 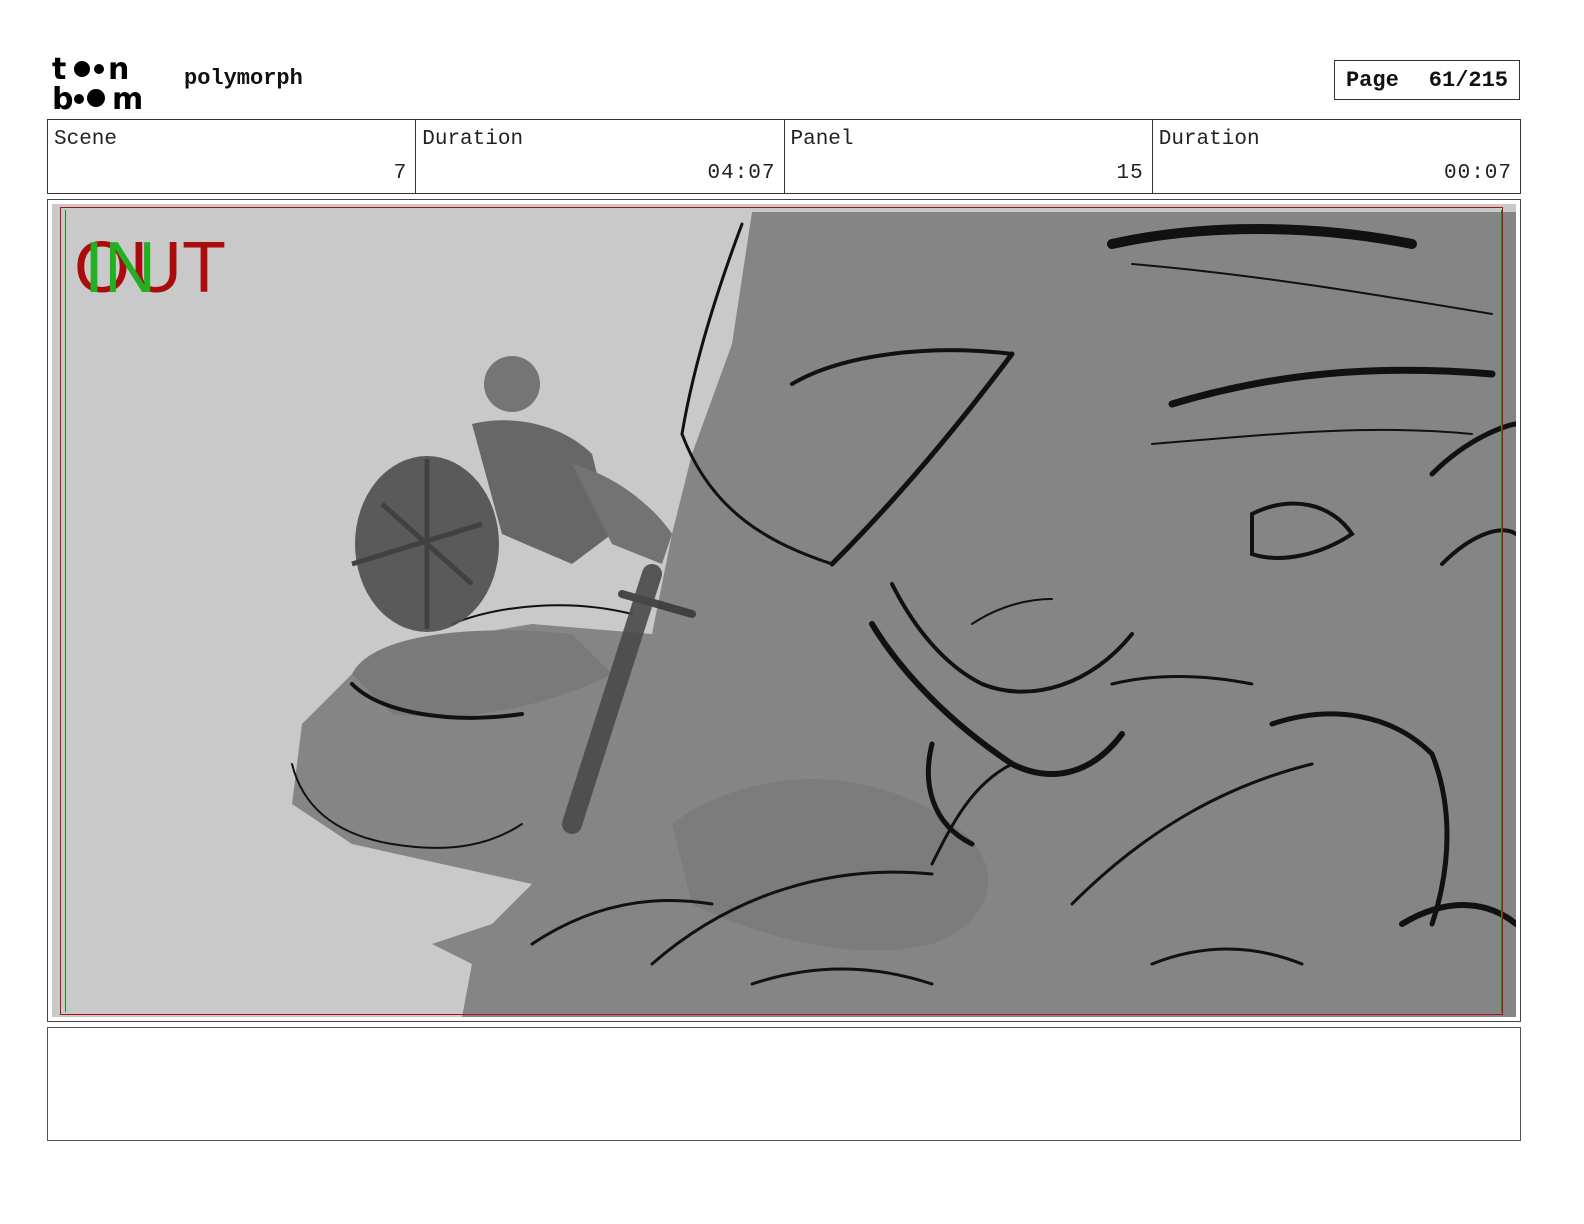 What do you see at coordinates (600, 156) in the screenshot?
I see `scene-duration-cell: Duration 04:07` at bounding box center [600, 156].